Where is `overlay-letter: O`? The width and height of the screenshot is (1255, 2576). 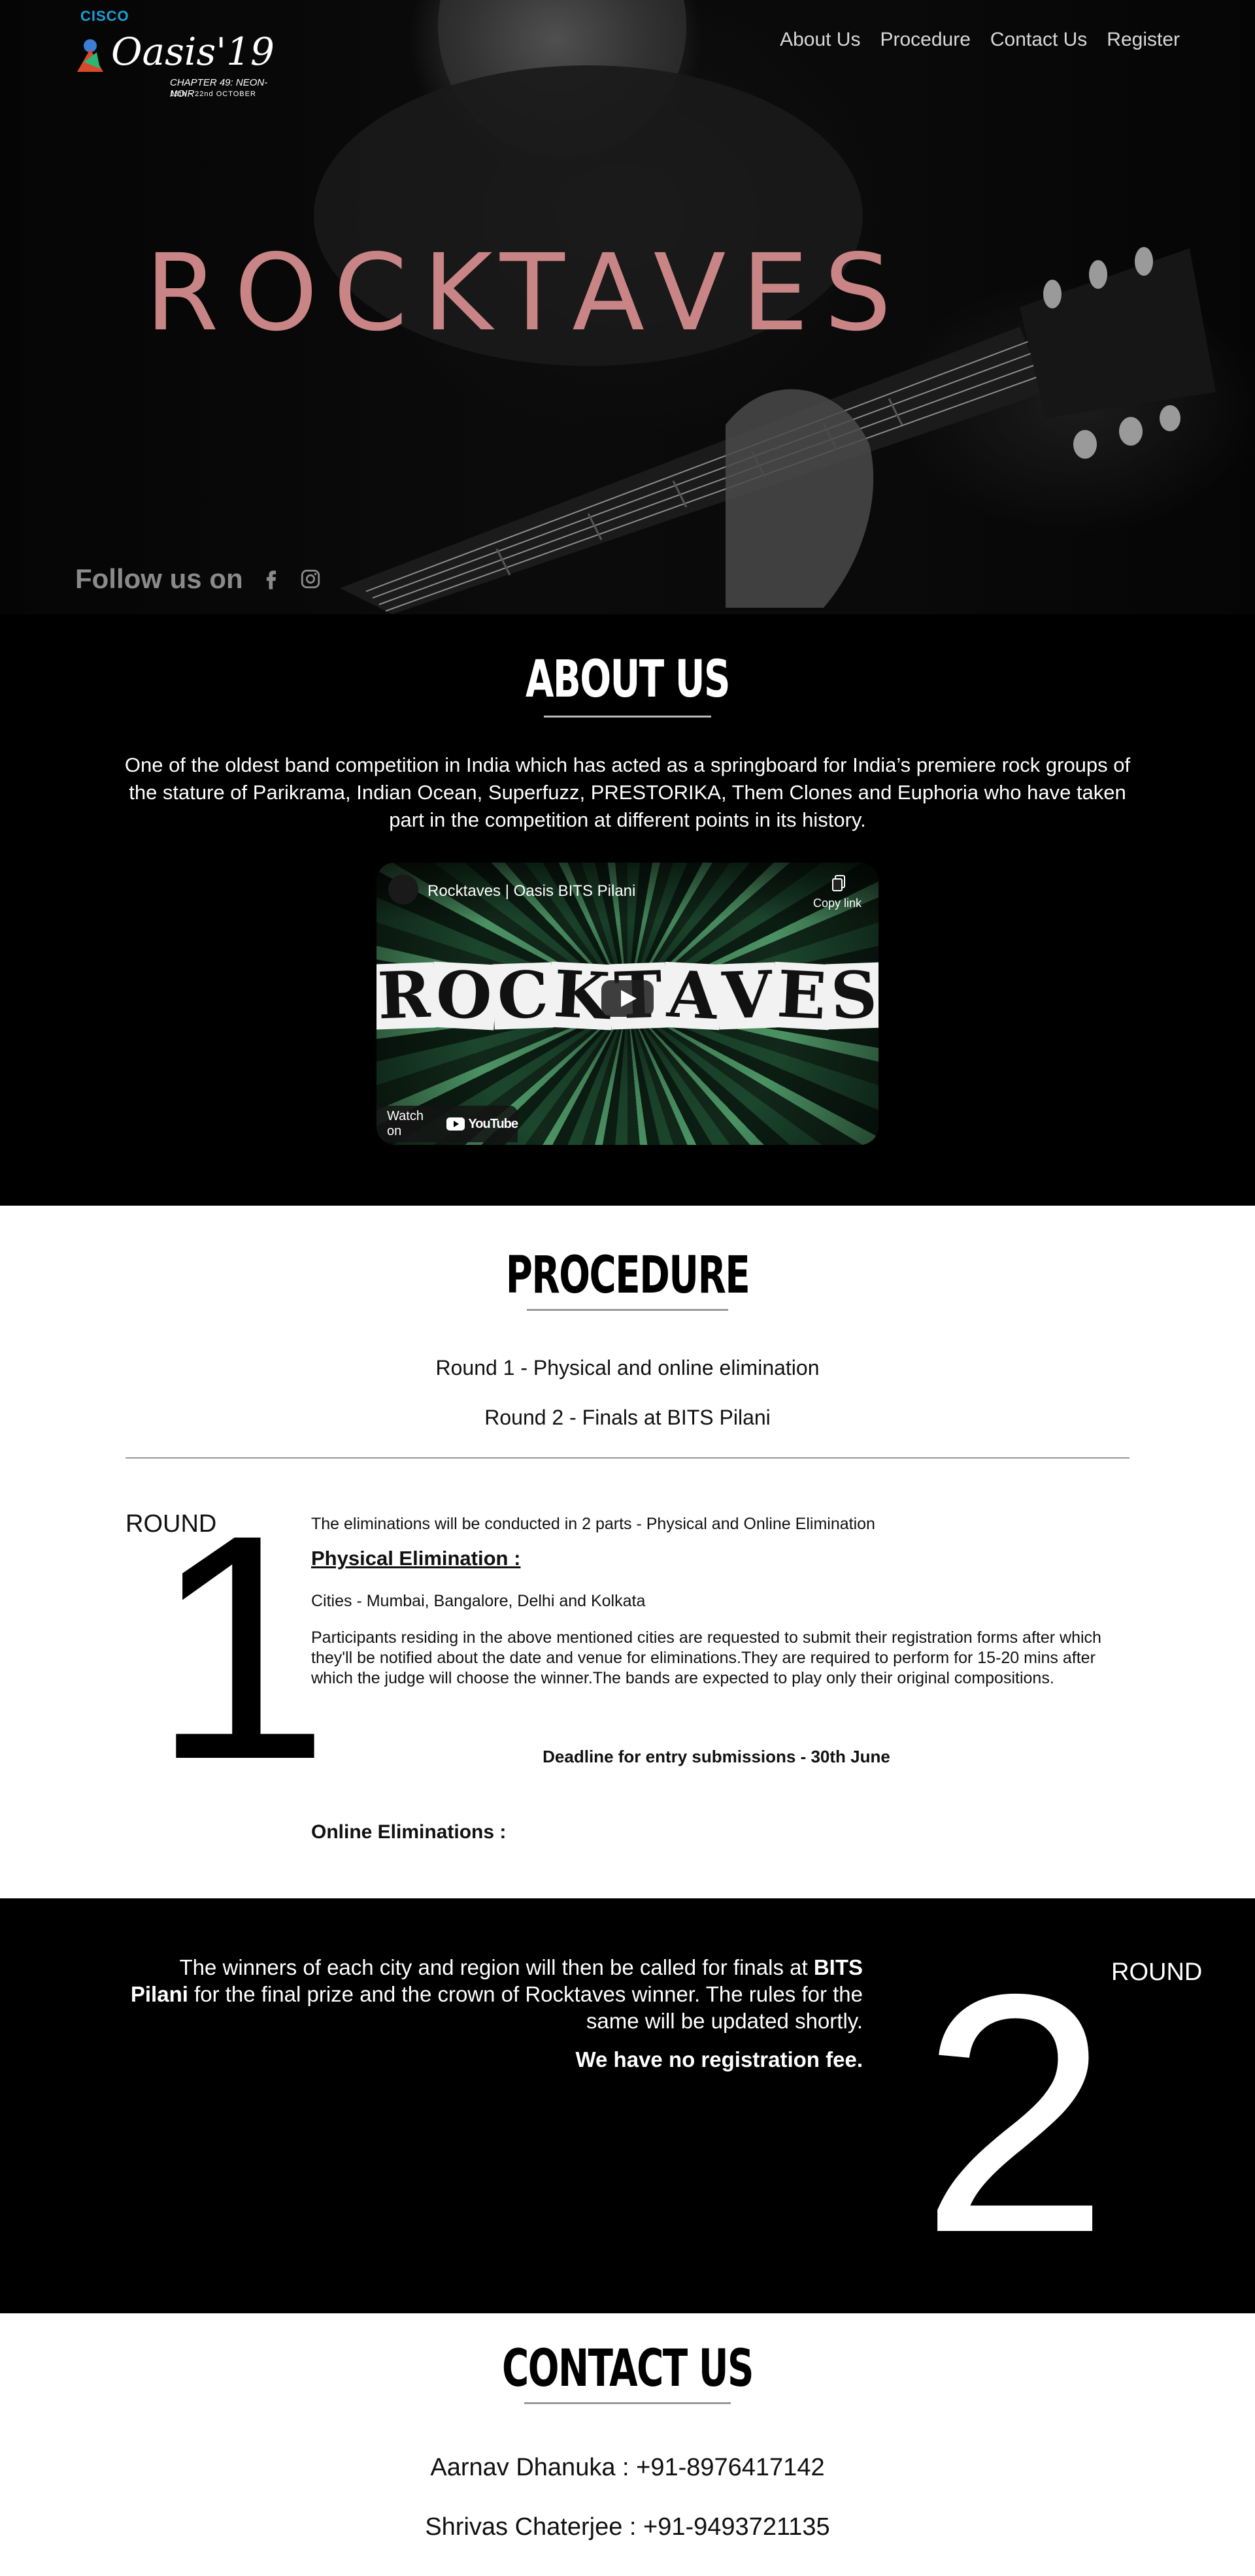
overlay-letter: O is located at coordinates (464, 995).